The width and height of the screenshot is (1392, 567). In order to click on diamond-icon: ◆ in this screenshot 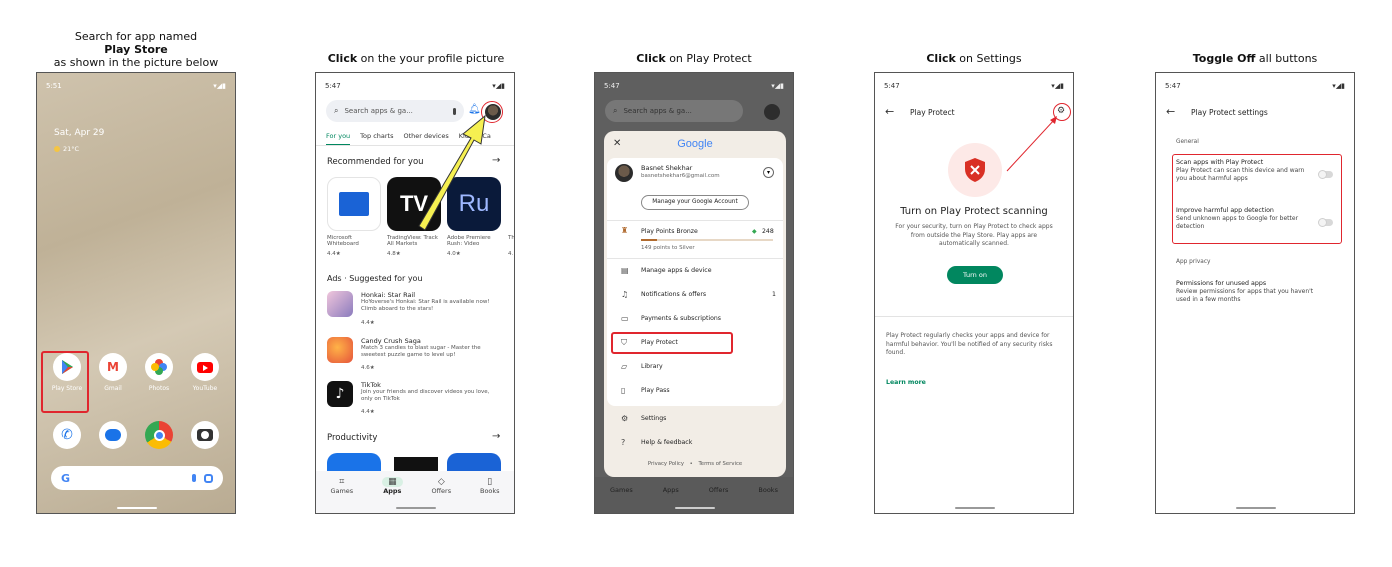, I will do `click(754, 231)`.